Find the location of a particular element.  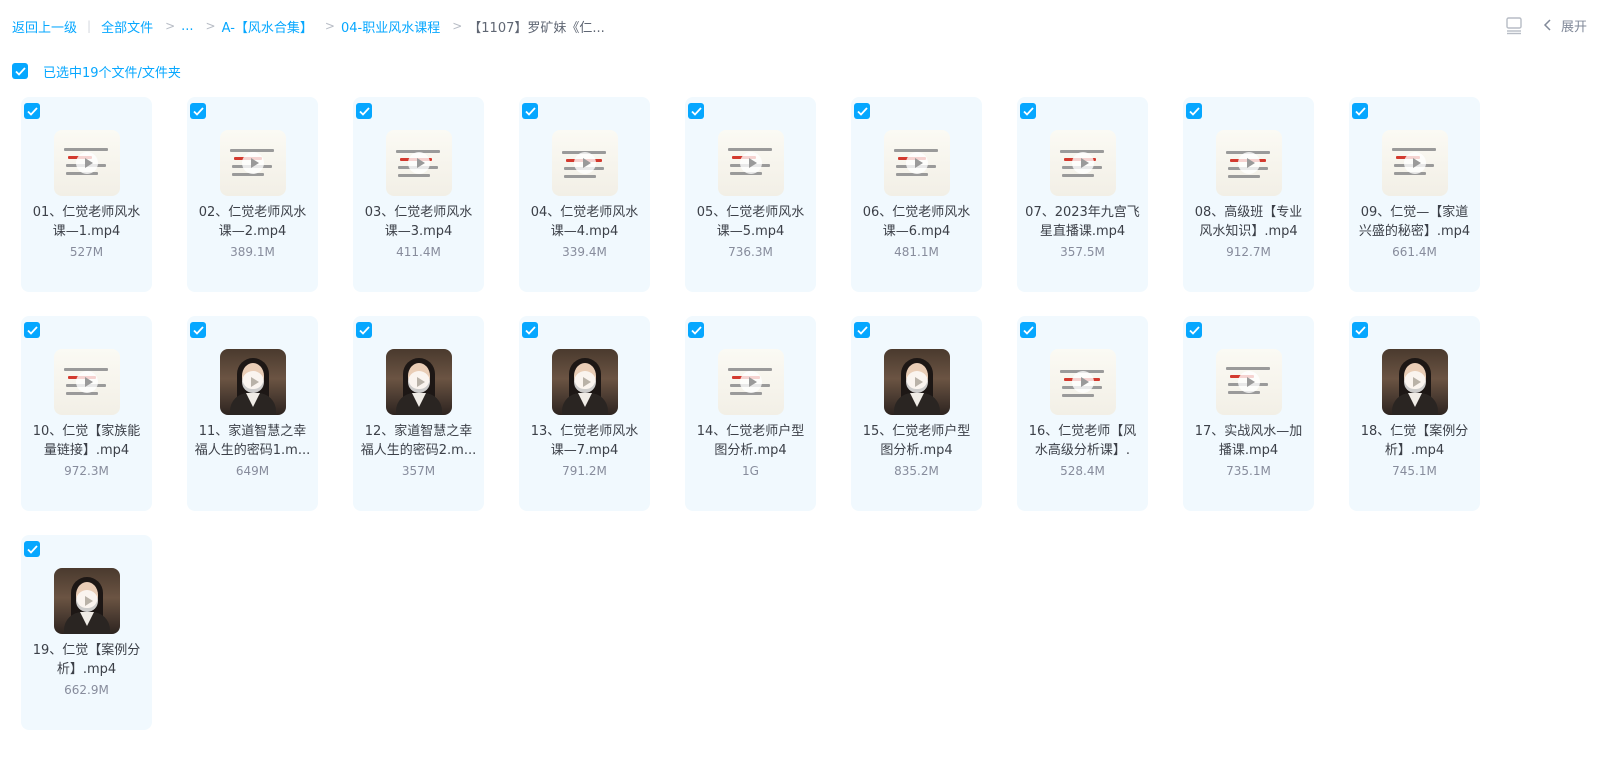

select-all-checkbox is located at coordinates (20, 71).